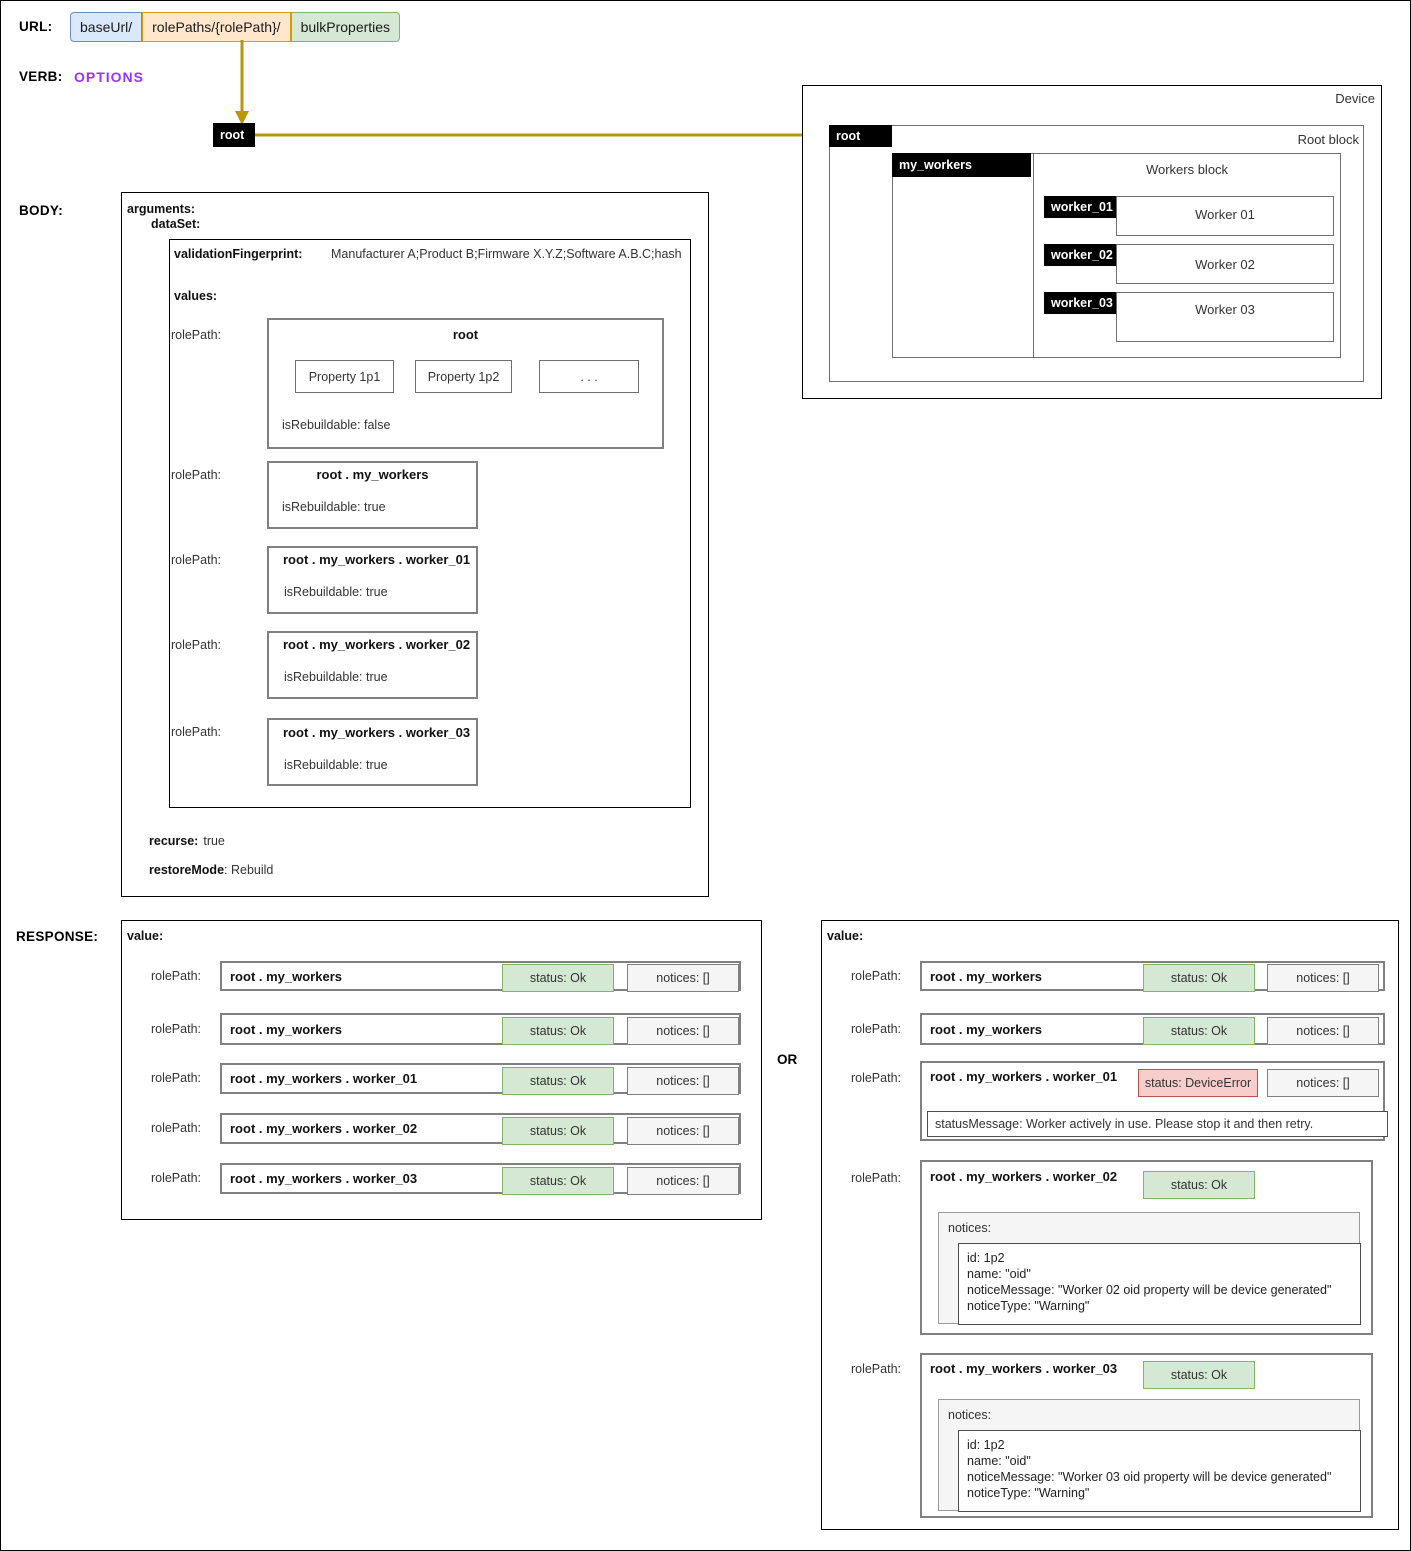  I want to click on workers-block-tab: my_workers, so click(961, 165).